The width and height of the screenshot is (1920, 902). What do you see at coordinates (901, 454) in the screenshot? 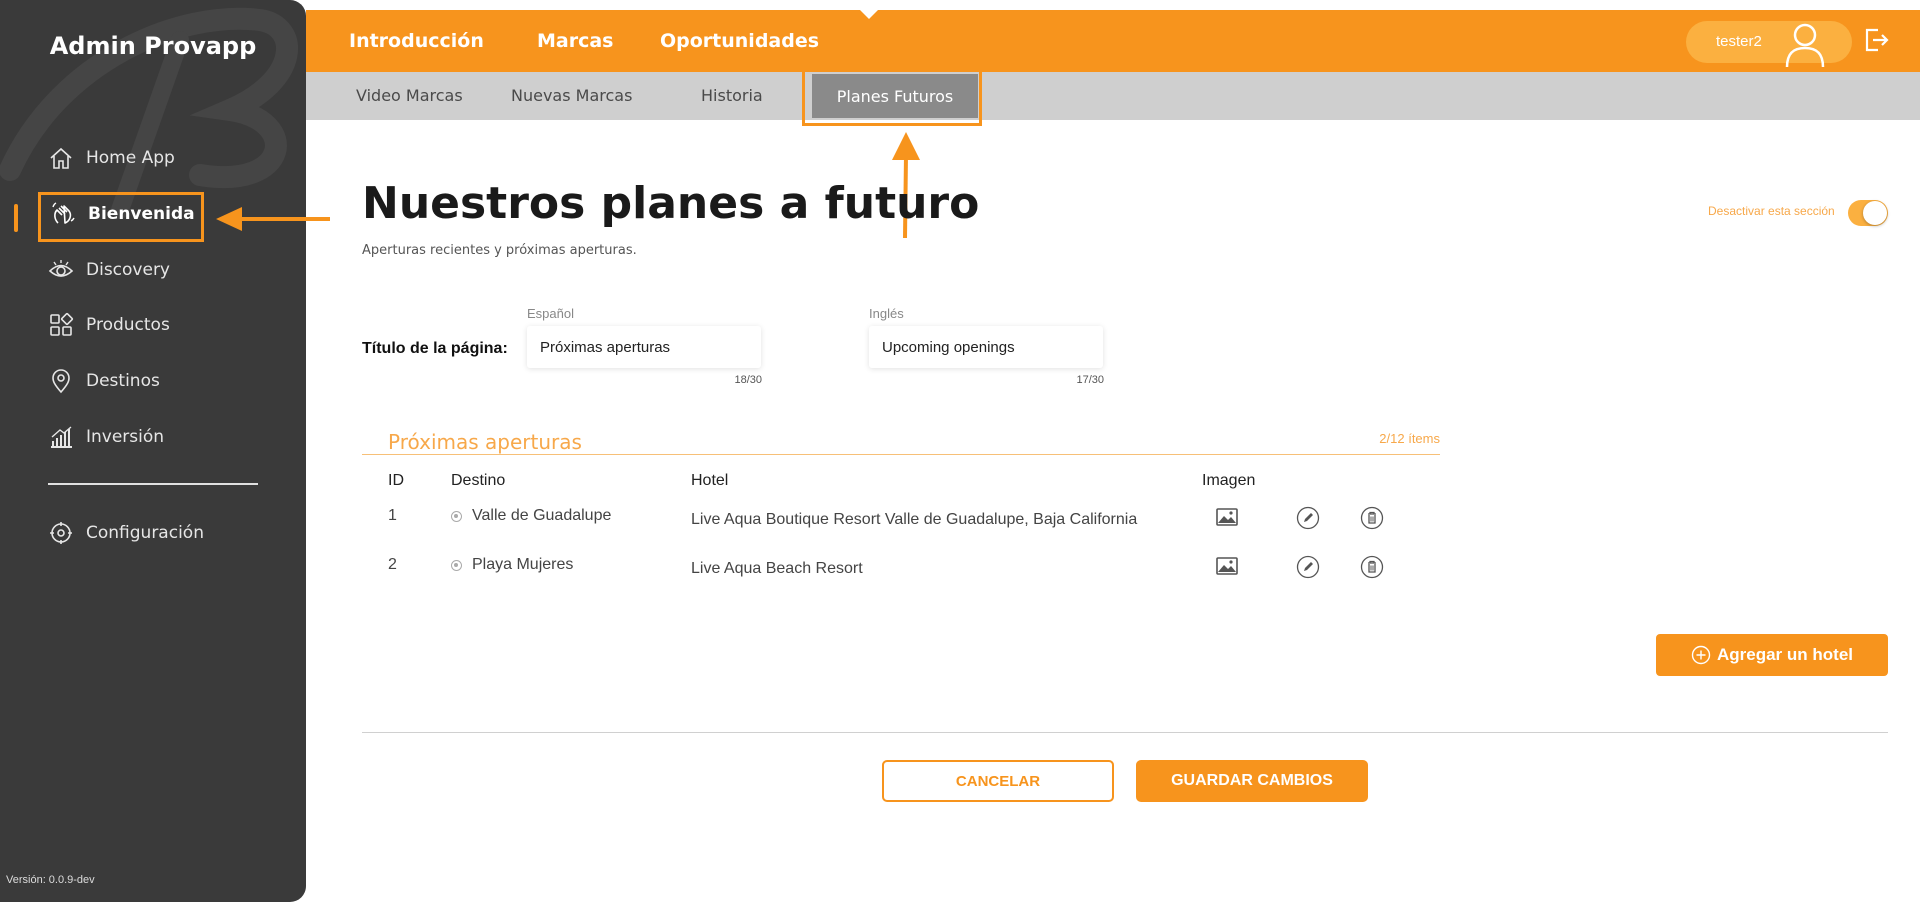
I see `section-divider` at bounding box center [901, 454].